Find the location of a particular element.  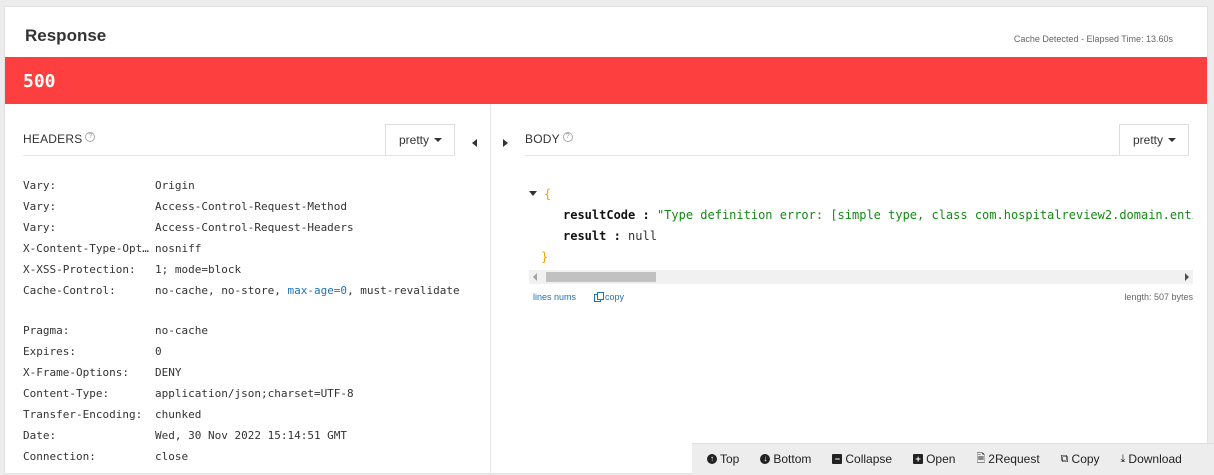

panel-title: Response is located at coordinates (66, 35).